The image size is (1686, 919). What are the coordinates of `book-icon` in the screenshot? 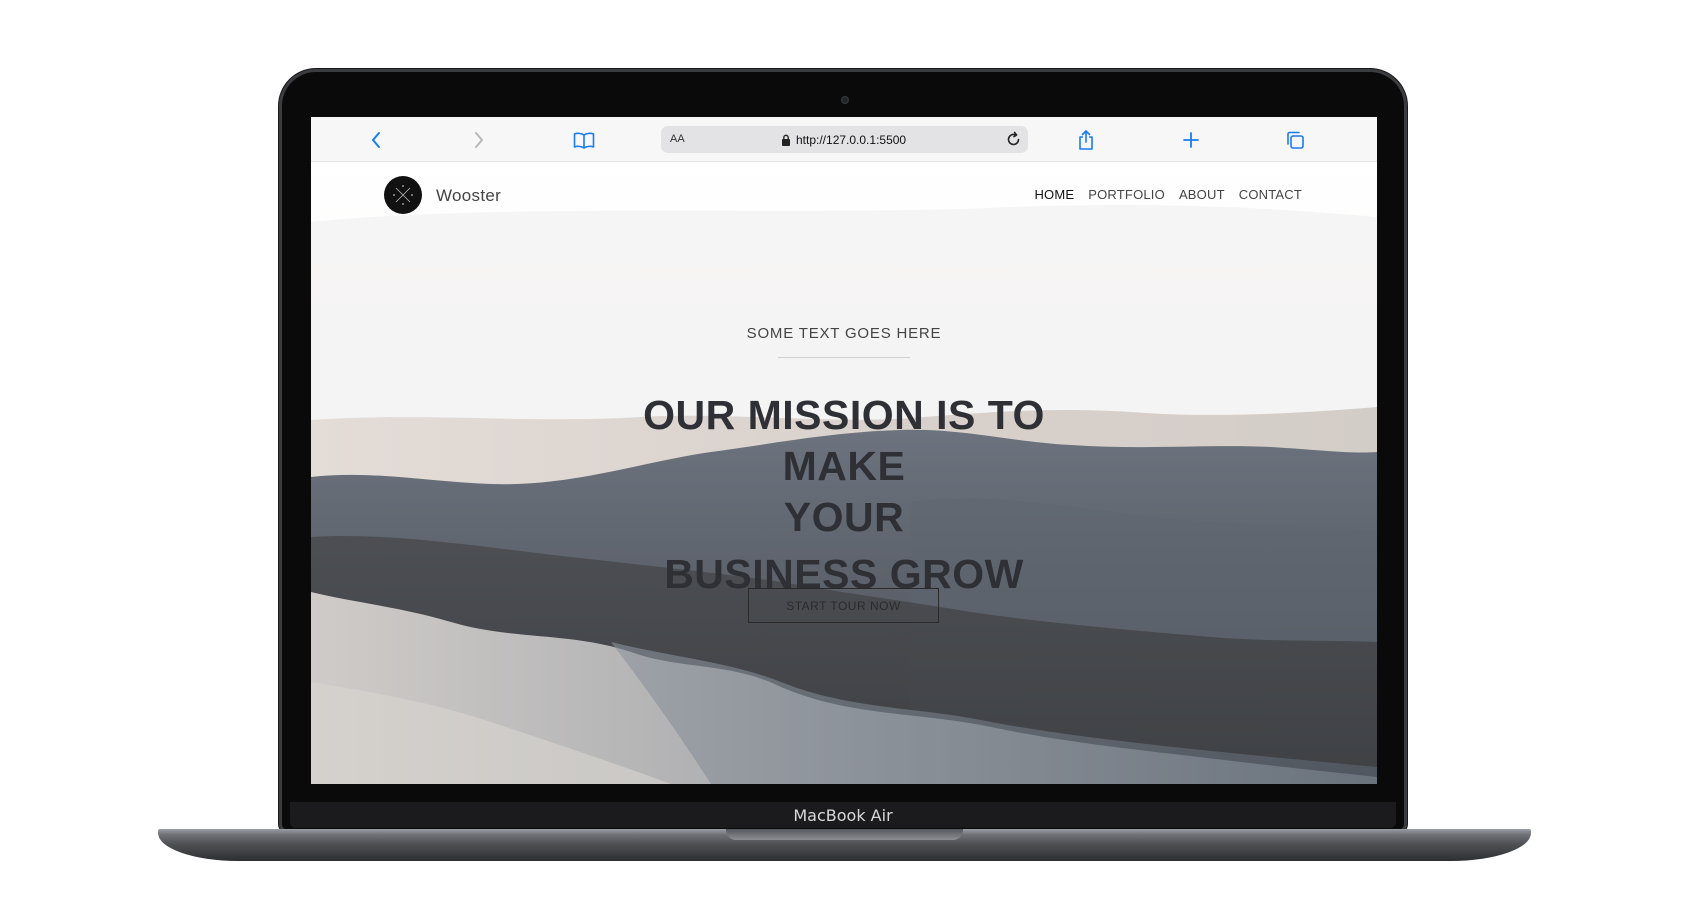 It's located at (584, 140).